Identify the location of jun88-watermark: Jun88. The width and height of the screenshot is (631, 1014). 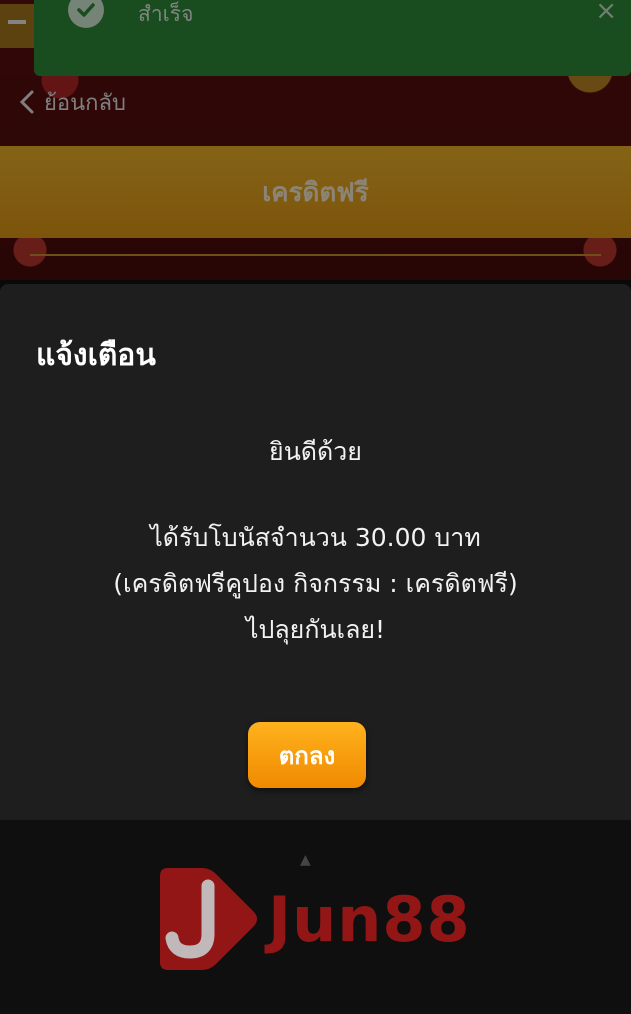
(320, 919).